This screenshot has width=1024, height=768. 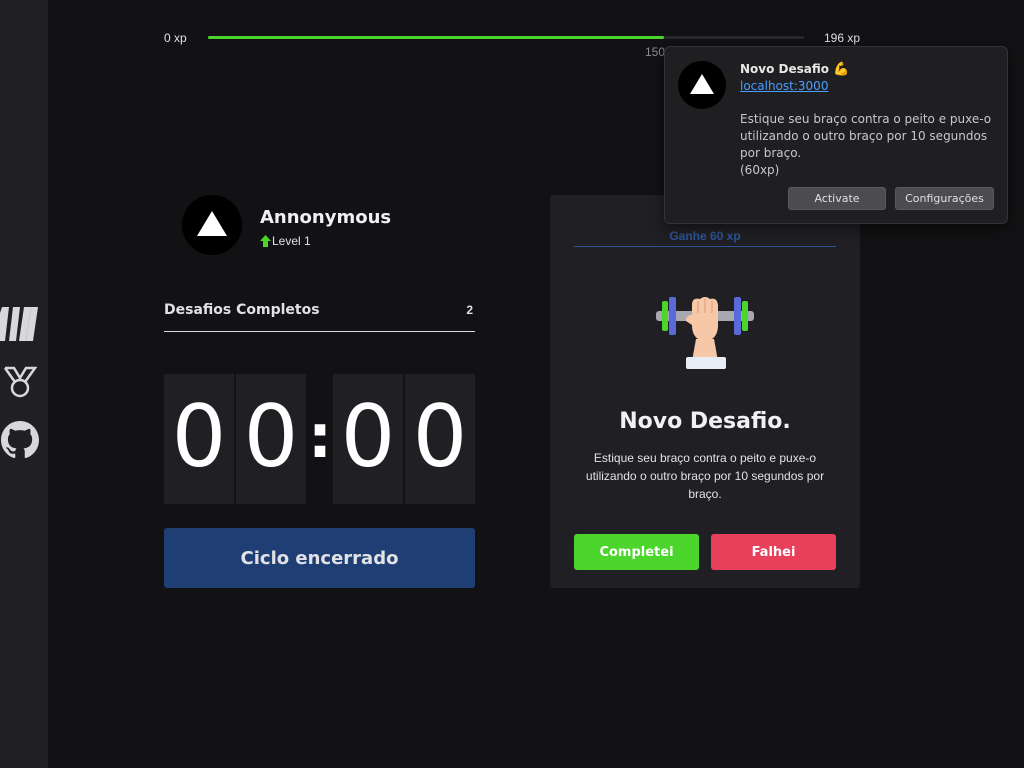 What do you see at coordinates (841, 69) in the screenshot?
I see `flexed-biceps-icon: 💪` at bounding box center [841, 69].